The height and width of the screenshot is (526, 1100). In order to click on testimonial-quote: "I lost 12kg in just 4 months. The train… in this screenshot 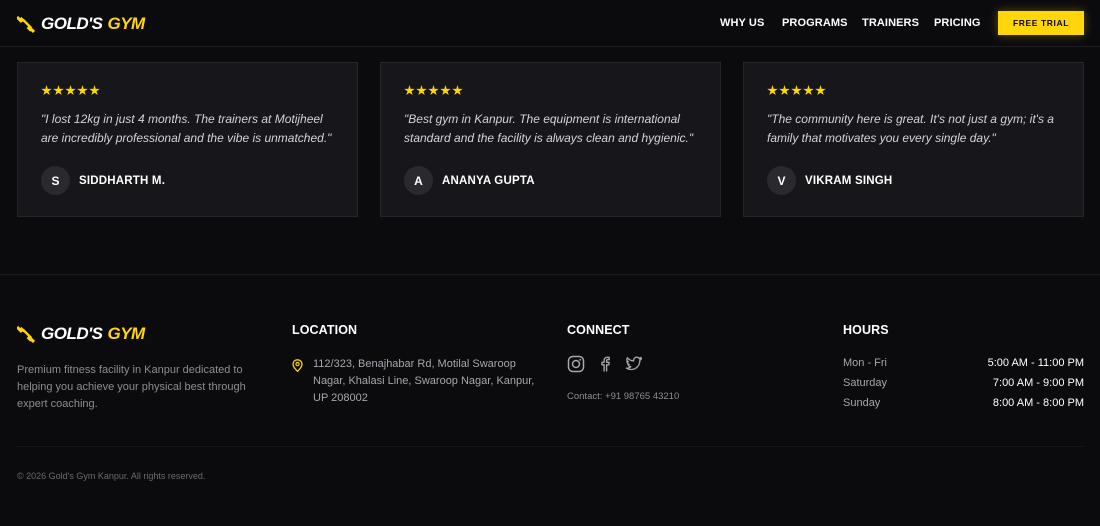, I will do `click(186, 128)`.